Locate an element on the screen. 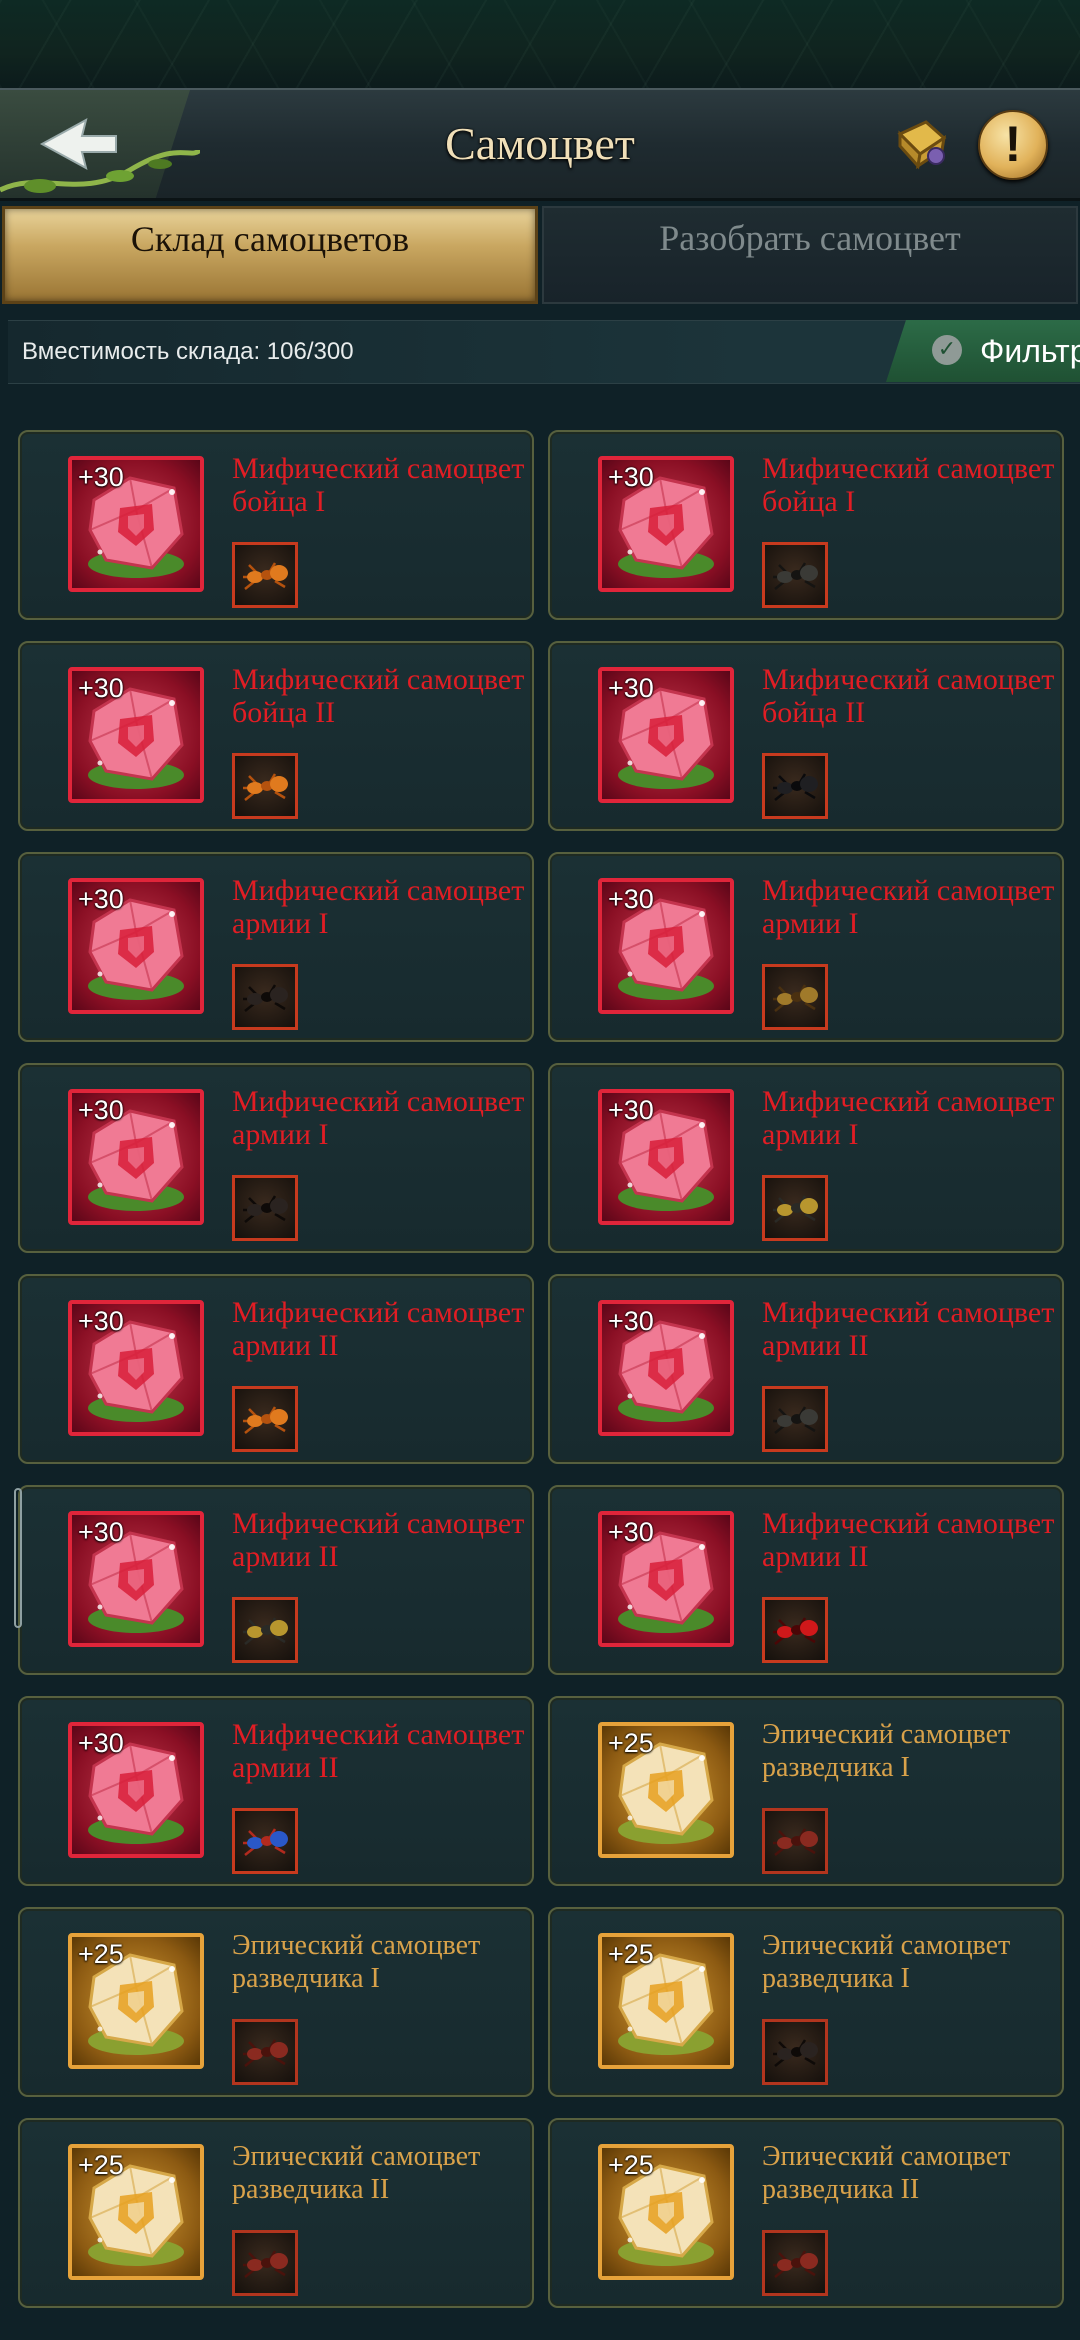  tab-dismantle-gem: Разобрать самоцвет is located at coordinates (810, 255).